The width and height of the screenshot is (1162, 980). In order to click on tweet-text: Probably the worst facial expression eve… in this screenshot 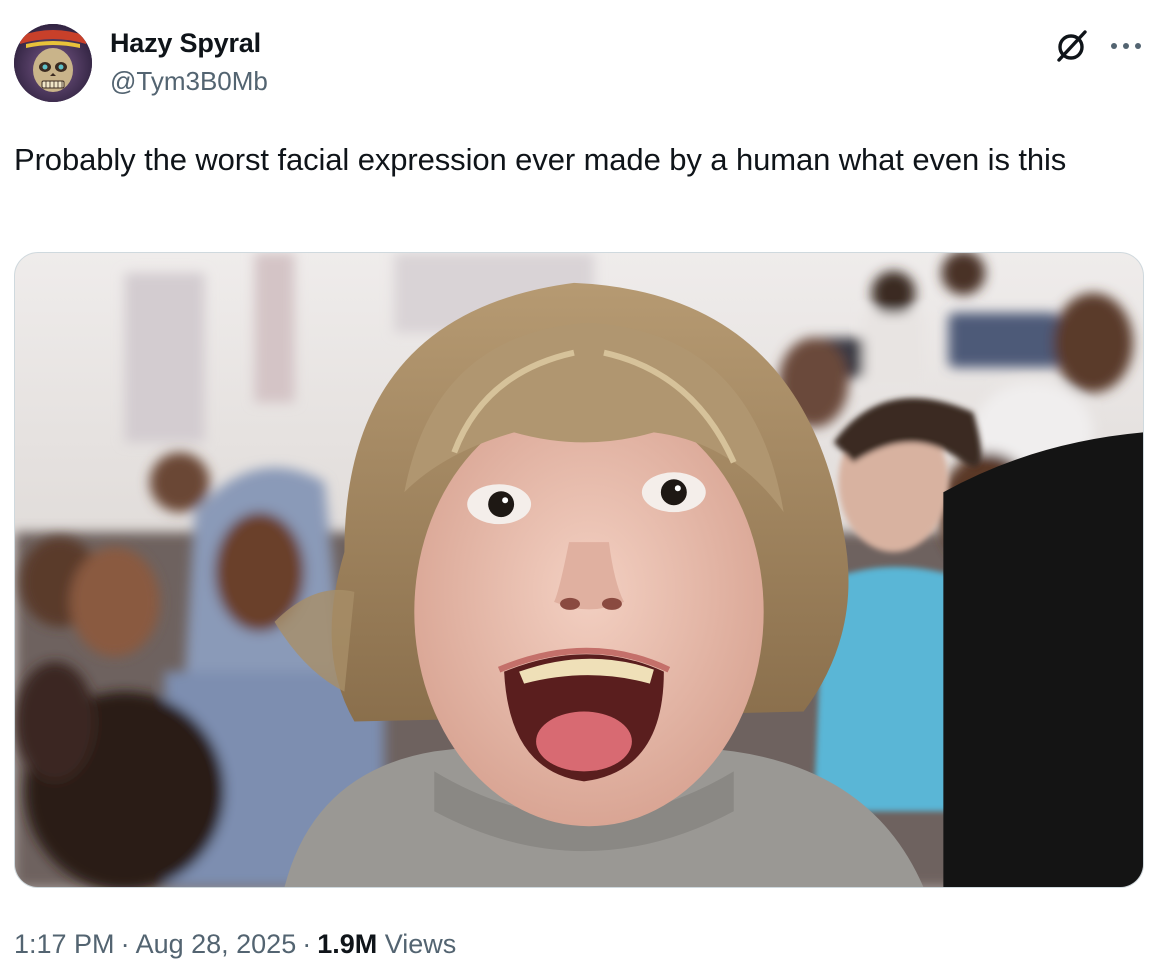, I will do `click(540, 159)`.